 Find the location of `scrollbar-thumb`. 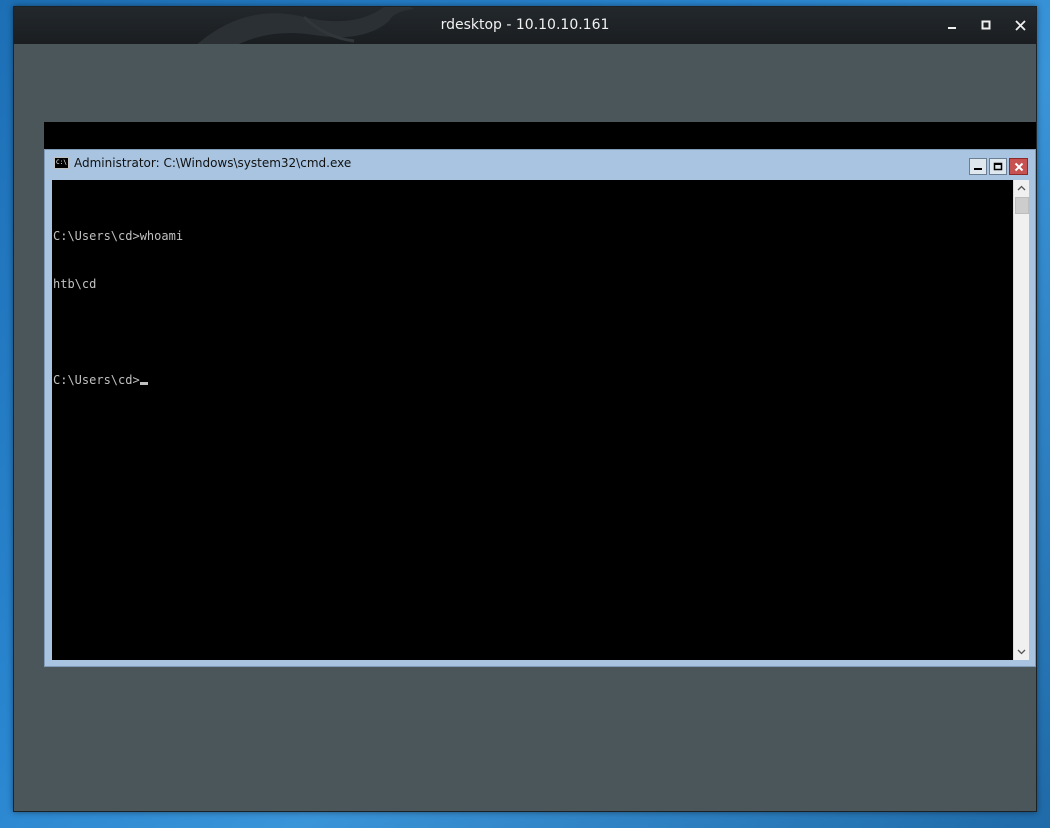

scrollbar-thumb is located at coordinates (1022, 205).